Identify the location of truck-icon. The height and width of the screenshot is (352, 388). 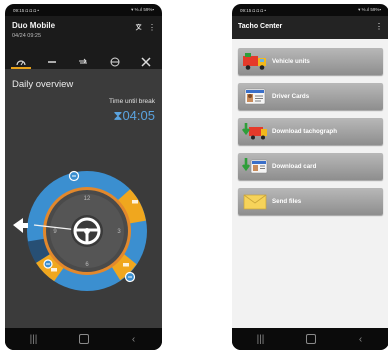
(255, 61).